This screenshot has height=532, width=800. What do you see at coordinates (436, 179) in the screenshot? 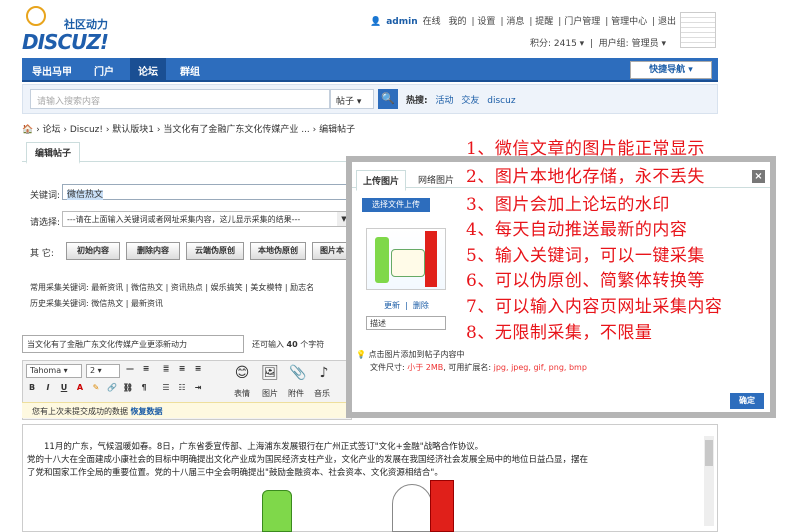
I see `tab-web-image: 网络图片` at bounding box center [436, 179].